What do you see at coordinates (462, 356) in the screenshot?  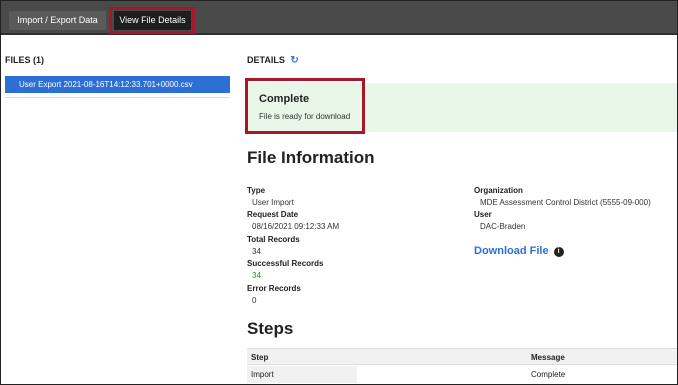 I see `steps-table-header: Step Message` at bounding box center [462, 356].